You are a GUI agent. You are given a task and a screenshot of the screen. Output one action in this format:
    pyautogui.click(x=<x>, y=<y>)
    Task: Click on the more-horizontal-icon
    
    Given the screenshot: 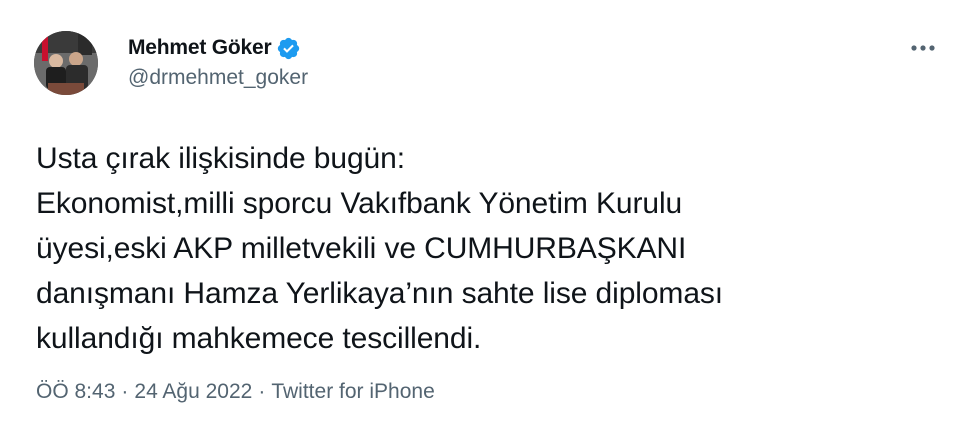 What is the action you would take?
    pyautogui.click(x=923, y=48)
    